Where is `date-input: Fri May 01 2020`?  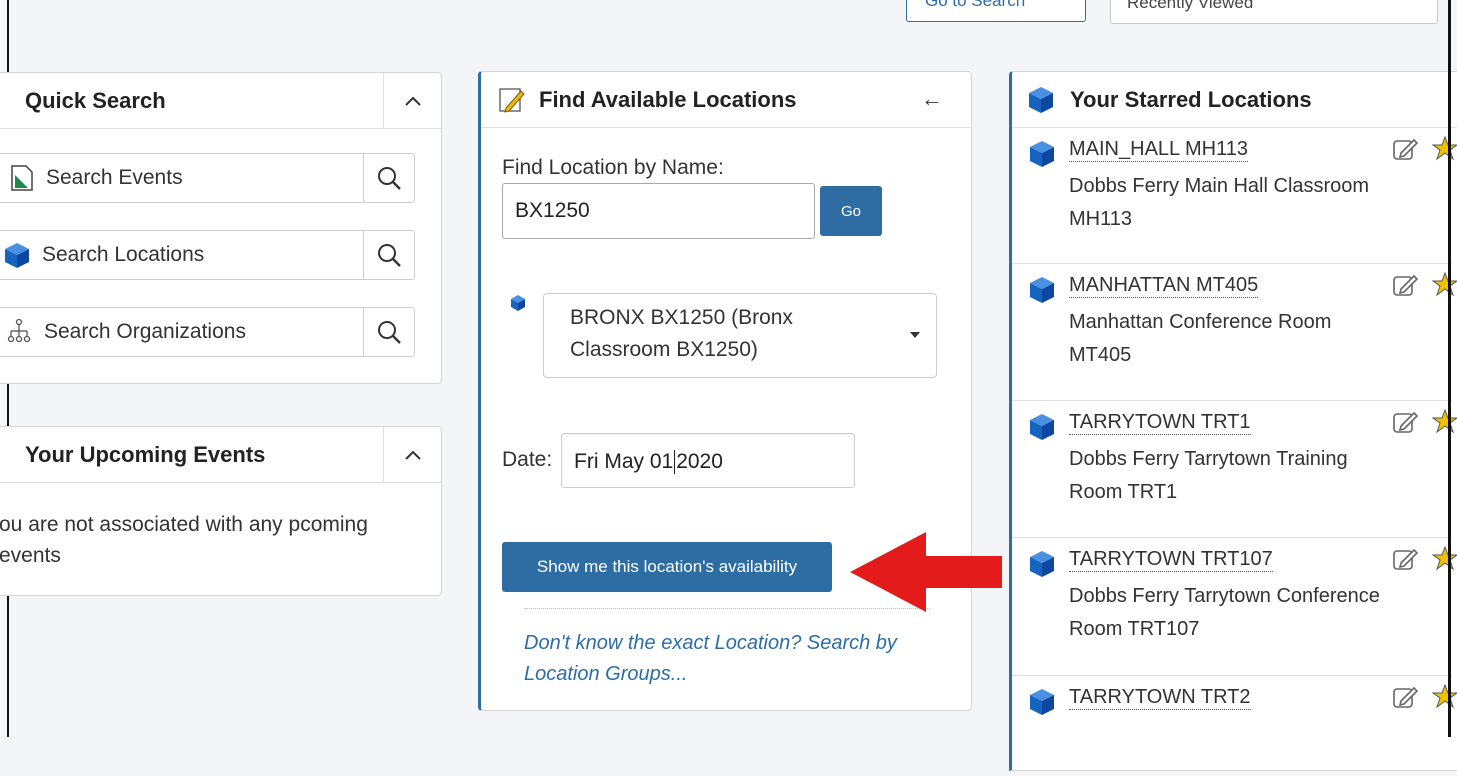 date-input: Fri May 01 2020 is located at coordinates (708, 460).